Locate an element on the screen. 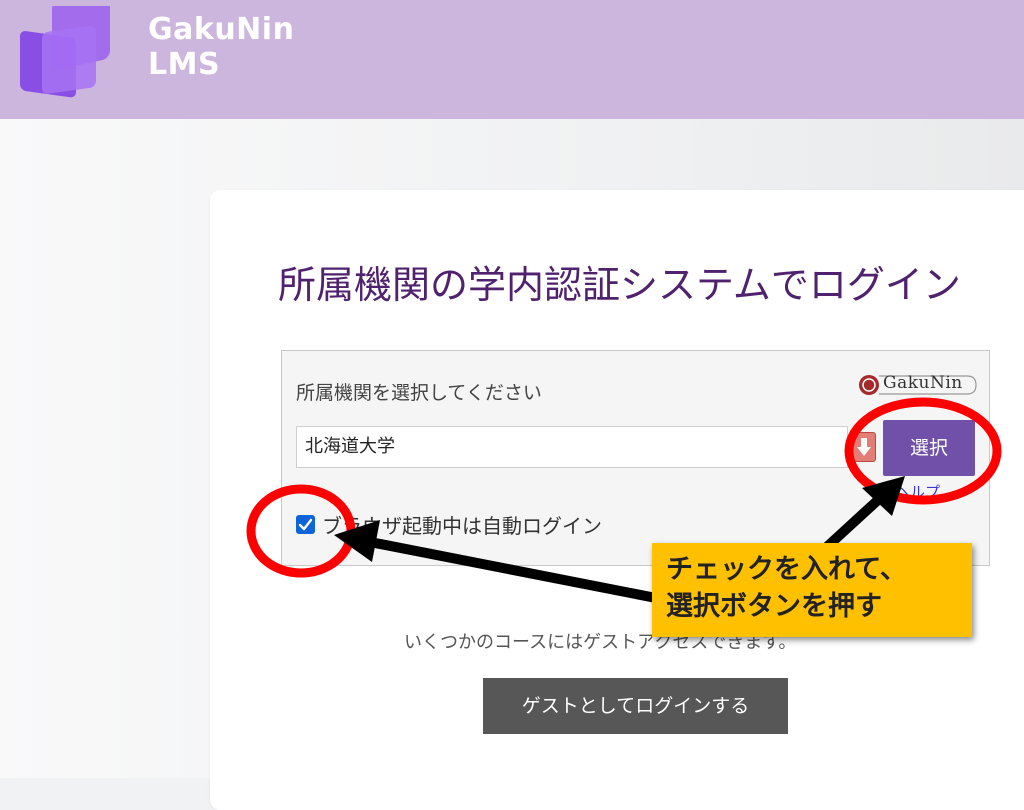 Image resolution: width=1024 pixels, height=810 pixels. checkmark-icon is located at coordinates (305, 524).